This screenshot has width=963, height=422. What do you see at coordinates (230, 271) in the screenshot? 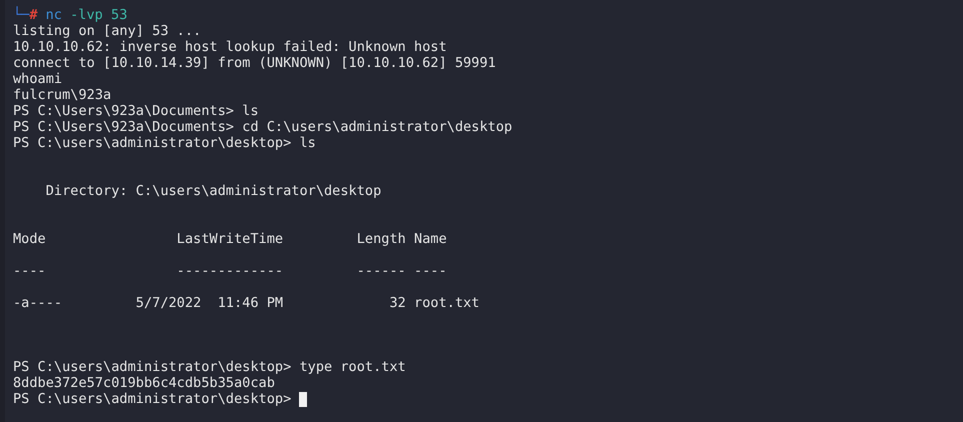
I see `terminal-line: ---- ------------- ------ ----` at bounding box center [230, 271].